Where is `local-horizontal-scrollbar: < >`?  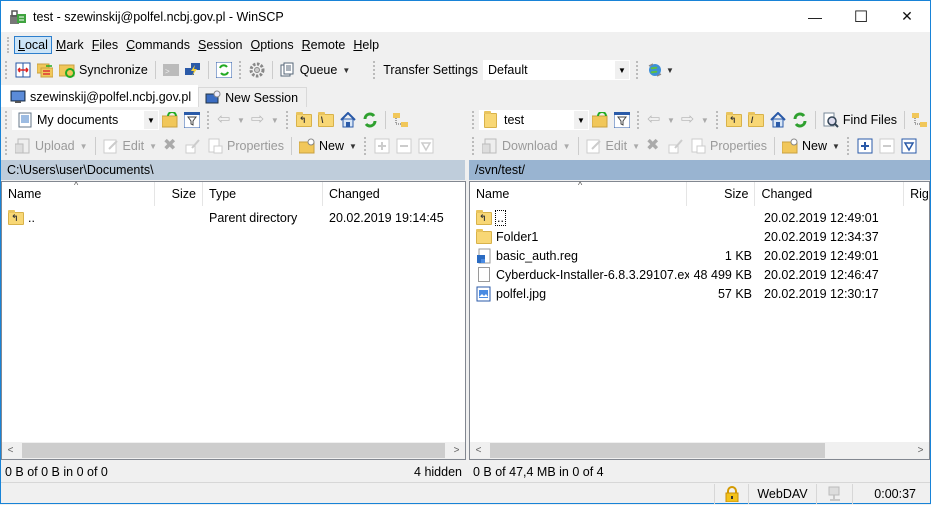 local-horizontal-scrollbar: < > is located at coordinates (233, 450).